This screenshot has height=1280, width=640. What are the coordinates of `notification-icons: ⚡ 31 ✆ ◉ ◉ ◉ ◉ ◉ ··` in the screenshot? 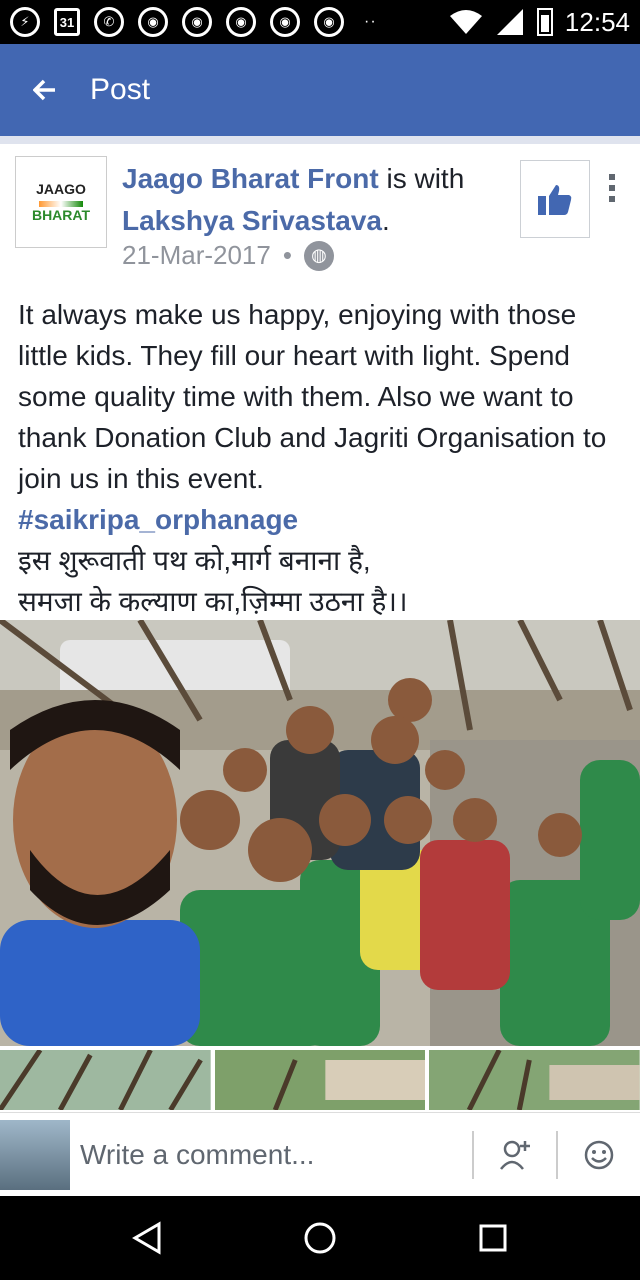 It's located at (193, 22).